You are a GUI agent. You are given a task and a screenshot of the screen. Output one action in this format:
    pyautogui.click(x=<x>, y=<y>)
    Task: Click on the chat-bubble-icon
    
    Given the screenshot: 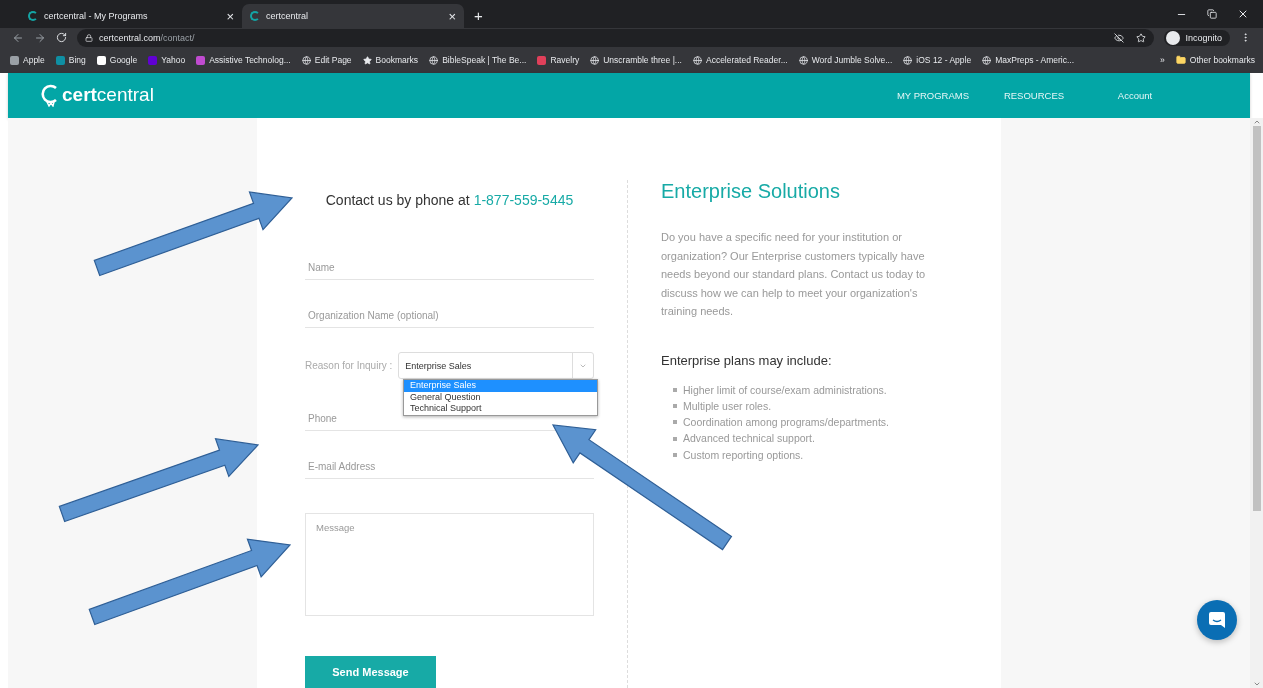 What is the action you would take?
    pyautogui.click(x=1217, y=620)
    